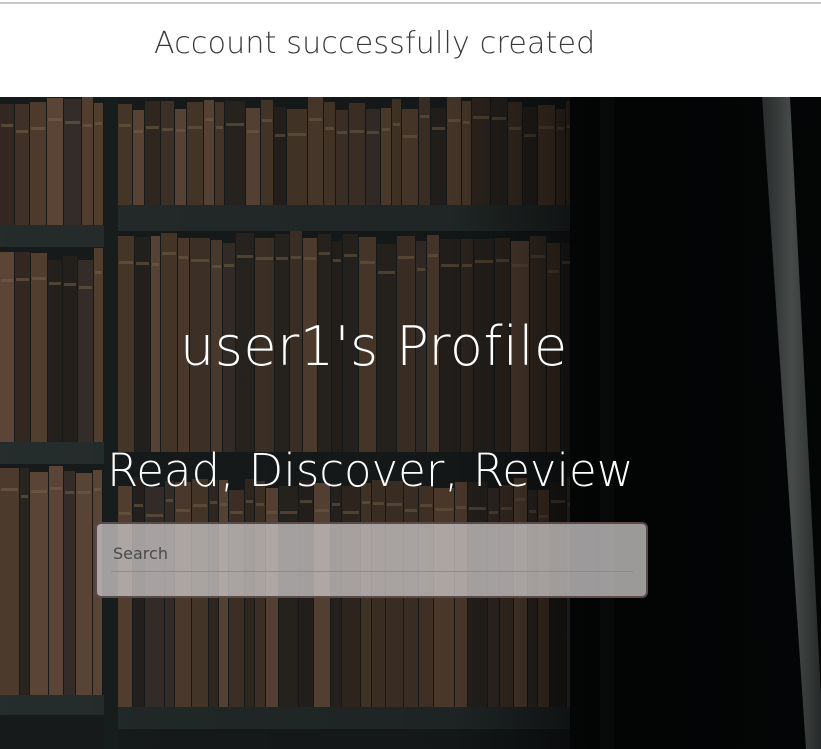 The height and width of the screenshot is (749, 821). What do you see at coordinates (370, 470) in the screenshot?
I see `tagline: Read, Discover, Review` at bounding box center [370, 470].